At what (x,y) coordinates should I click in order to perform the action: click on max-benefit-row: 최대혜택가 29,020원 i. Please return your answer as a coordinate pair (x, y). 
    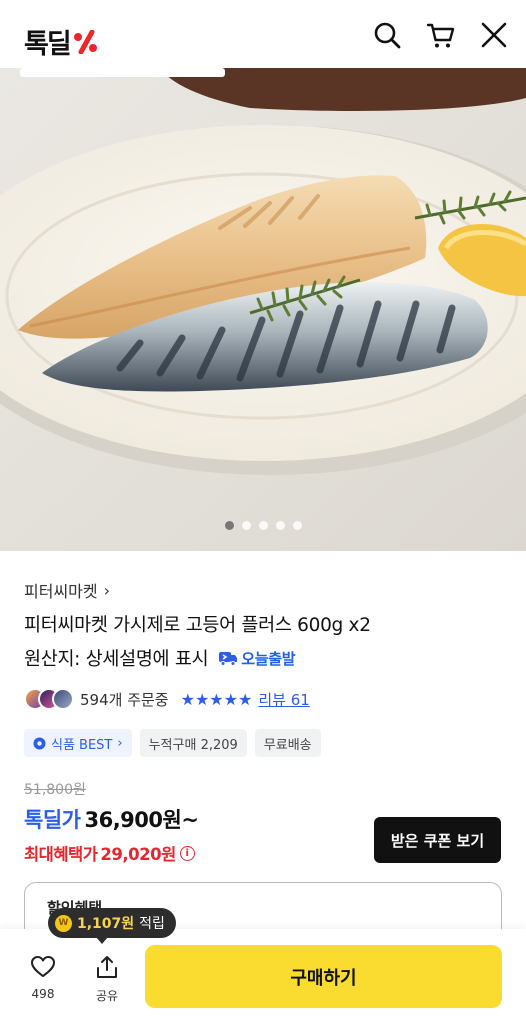
    Looking at the image, I should click on (109, 853).